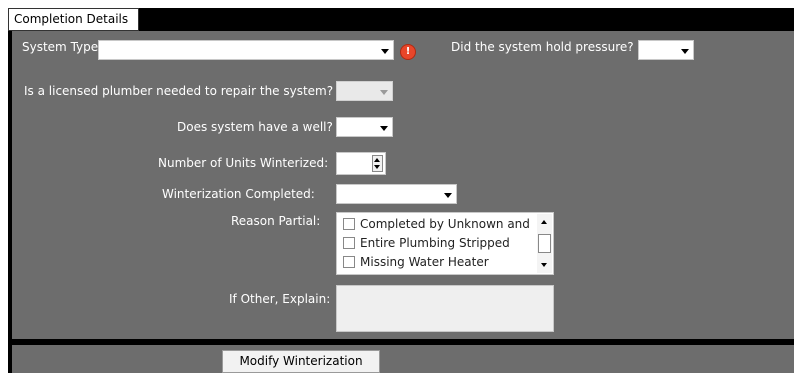  What do you see at coordinates (301, 361) in the screenshot?
I see `modify-winterization-button: Modify Winterization` at bounding box center [301, 361].